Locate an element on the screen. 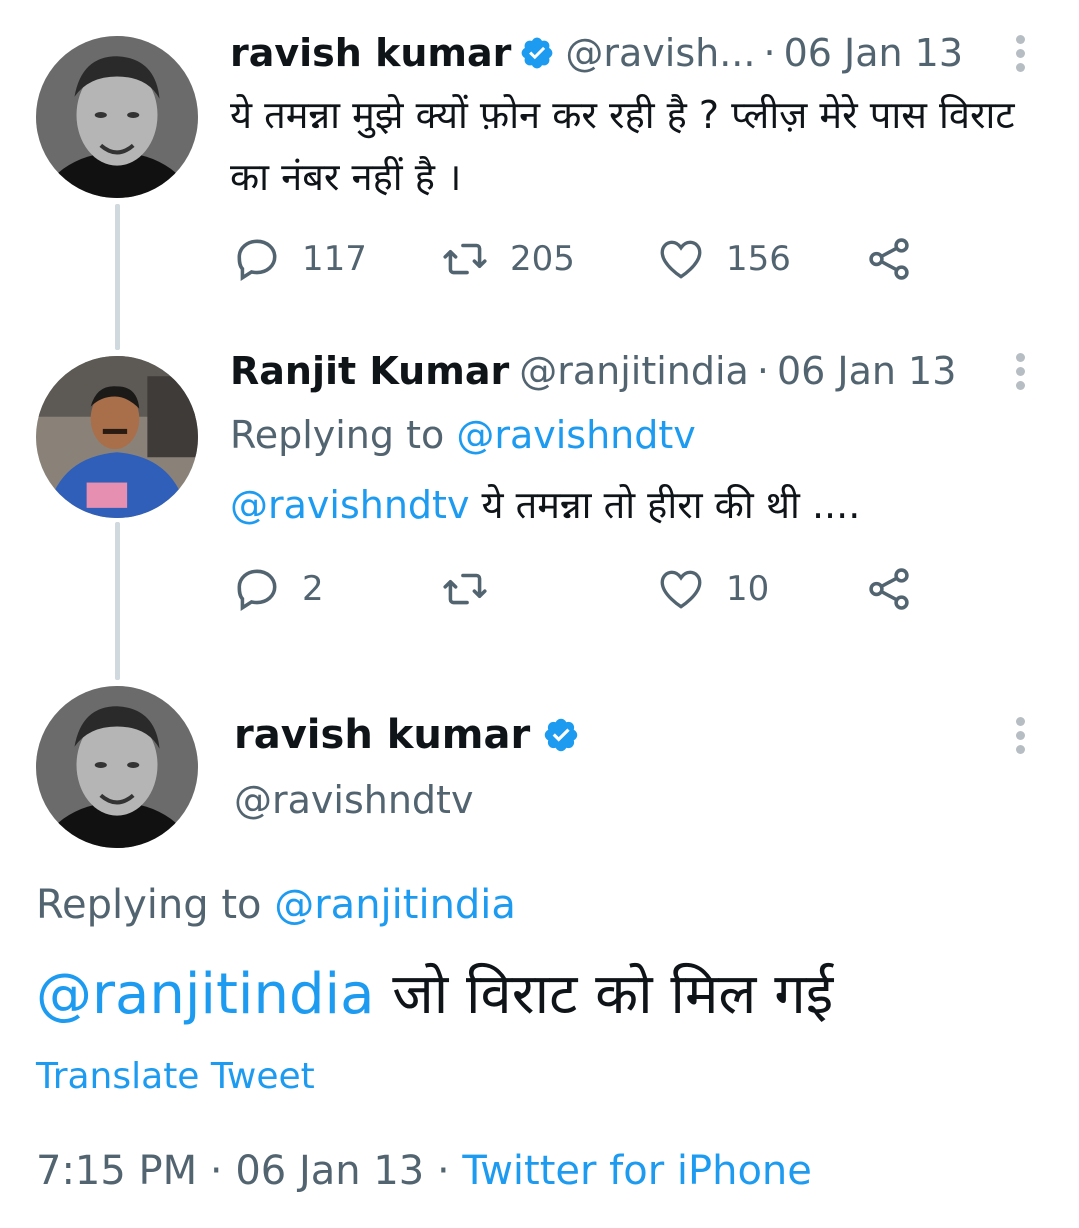  author-name: Ranjit Kumar is located at coordinates (369, 371).